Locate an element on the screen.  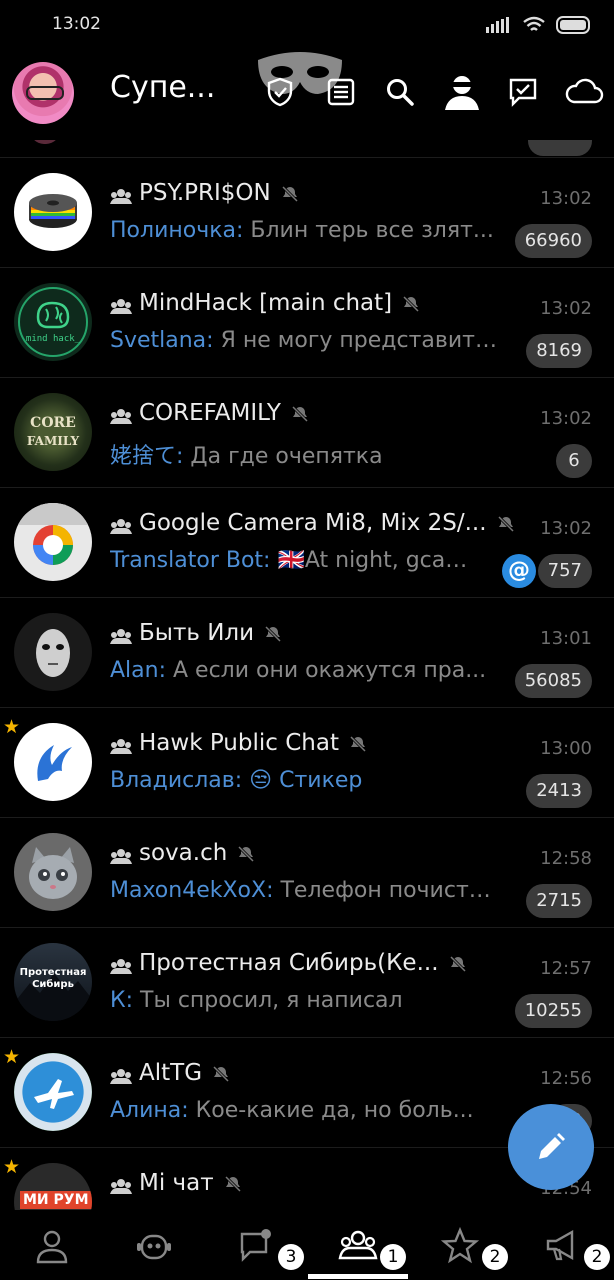
chat-title: COREFAMILY is located at coordinates (210, 413).